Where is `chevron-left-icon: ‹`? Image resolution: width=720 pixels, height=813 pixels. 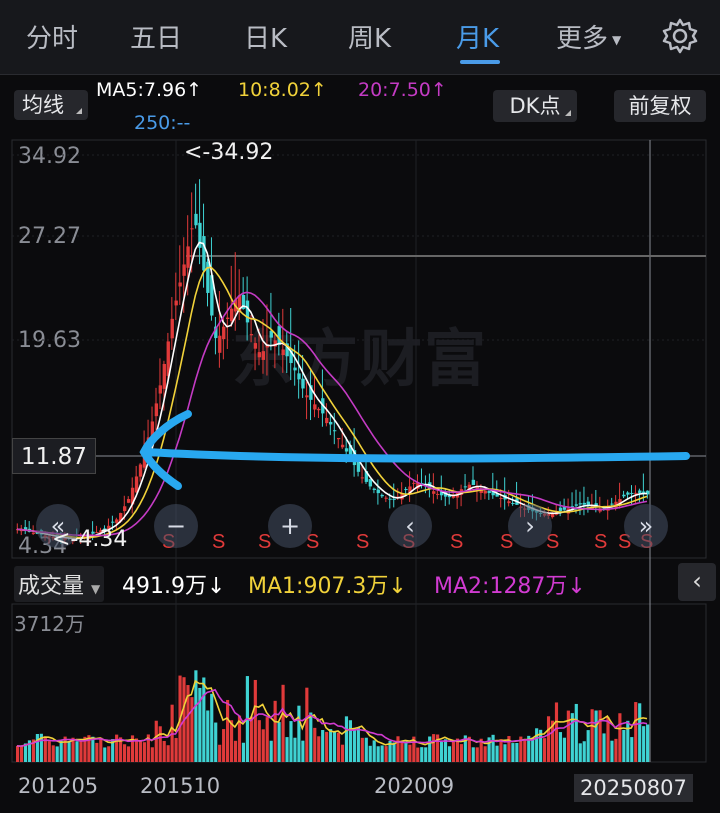 chevron-left-icon: ‹ is located at coordinates (697, 581).